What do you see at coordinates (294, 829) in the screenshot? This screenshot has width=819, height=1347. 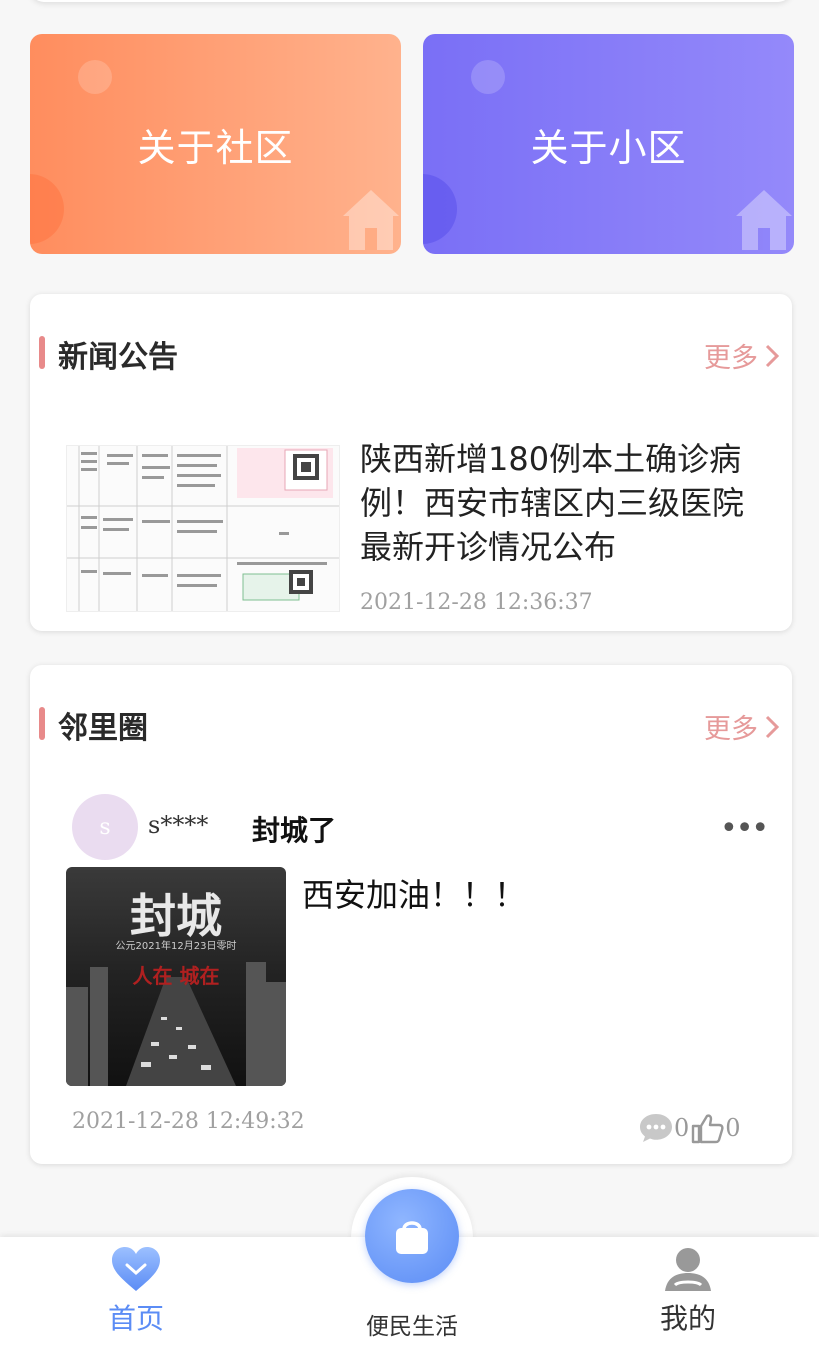 I see `post-title: 封城了` at bounding box center [294, 829].